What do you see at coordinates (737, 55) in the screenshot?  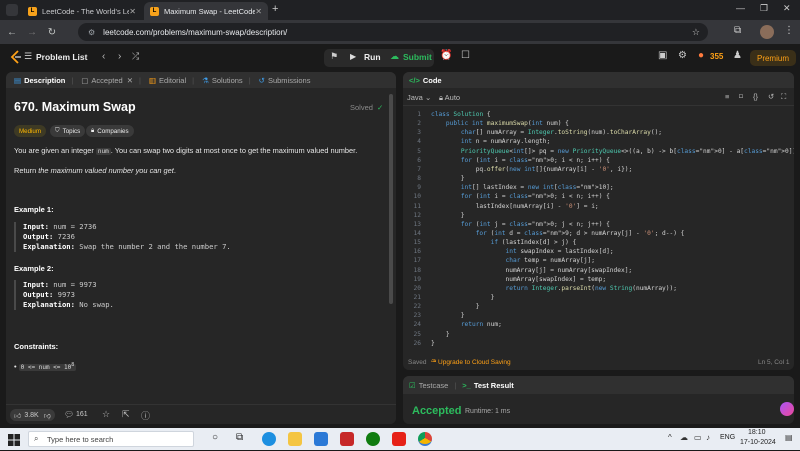 I see `user-avatar-icon: ♟` at bounding box center [737, 55].